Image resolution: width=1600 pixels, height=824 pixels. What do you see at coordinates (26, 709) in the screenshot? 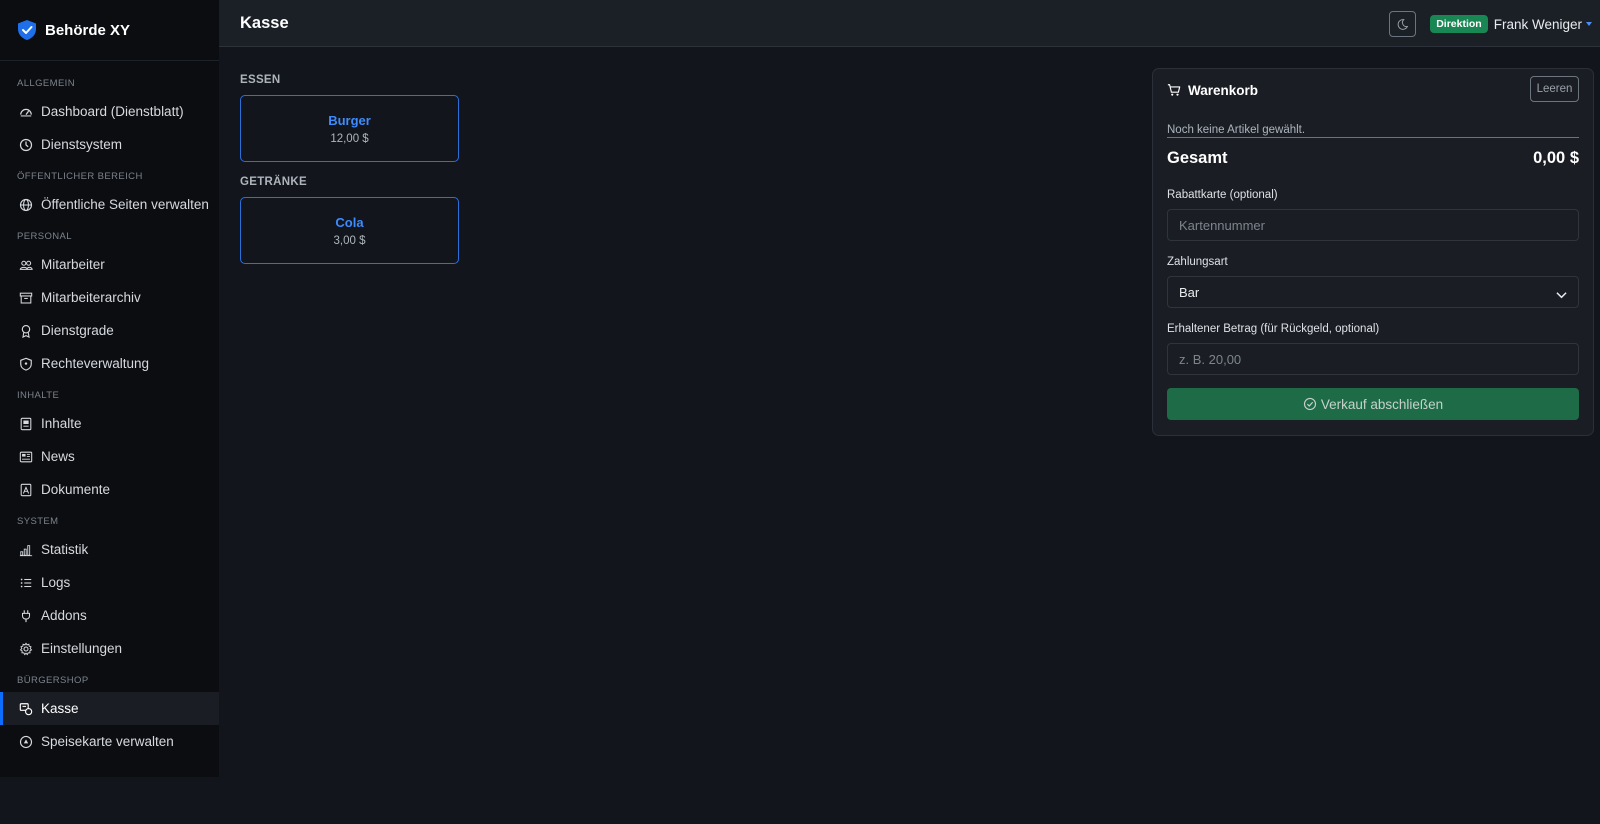
I see `cash-register-icon` at bounding box center [26, 709].